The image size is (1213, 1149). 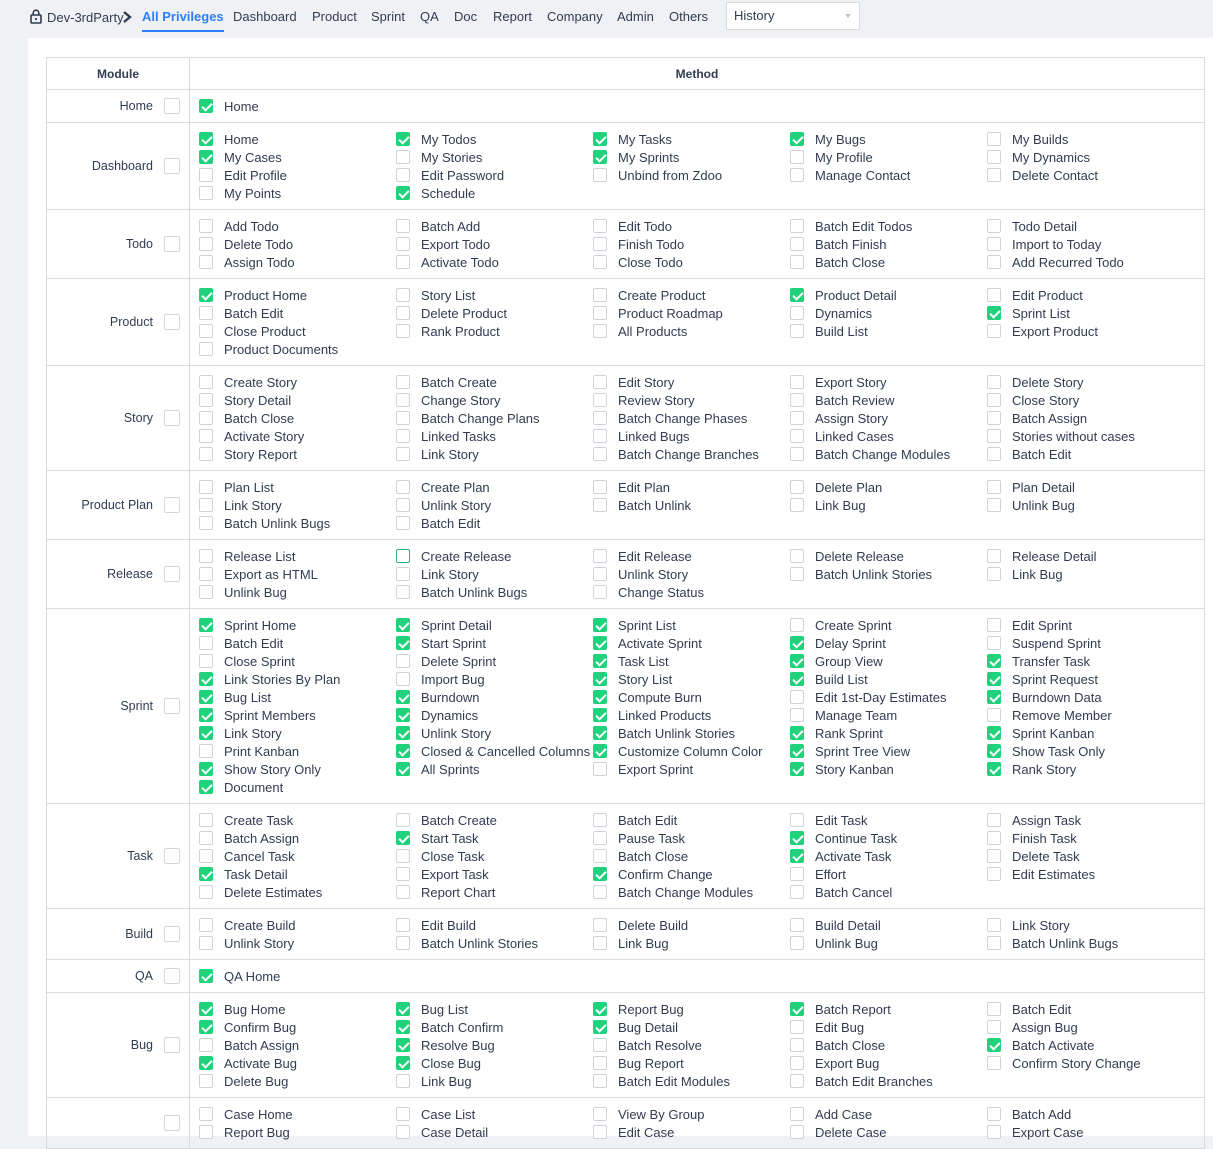 I want to click on privilege-item: Export Todo, so click(x=494, y=244).